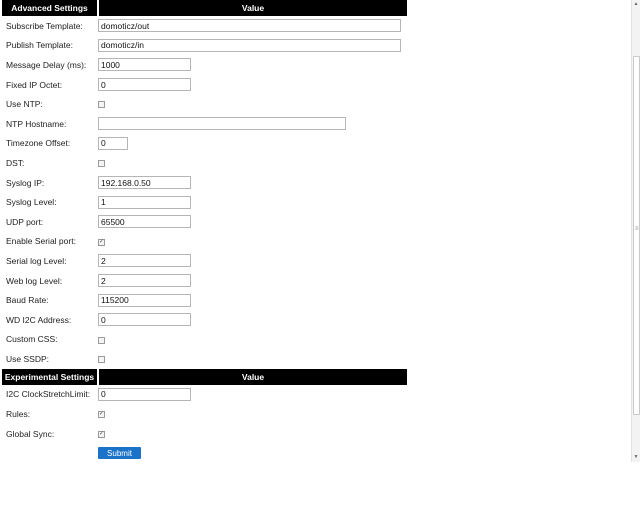  Describe the element at coordinates (636, 235) in the screenshot. I see `scrollbar-thumb: ≡` at that location.